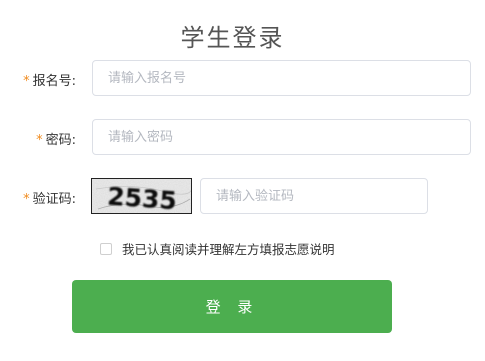 Image resolution: width=485 pixels, height=361 pixels. I want to click on captcha-label-row: * 验证码:, so click(38, 197).